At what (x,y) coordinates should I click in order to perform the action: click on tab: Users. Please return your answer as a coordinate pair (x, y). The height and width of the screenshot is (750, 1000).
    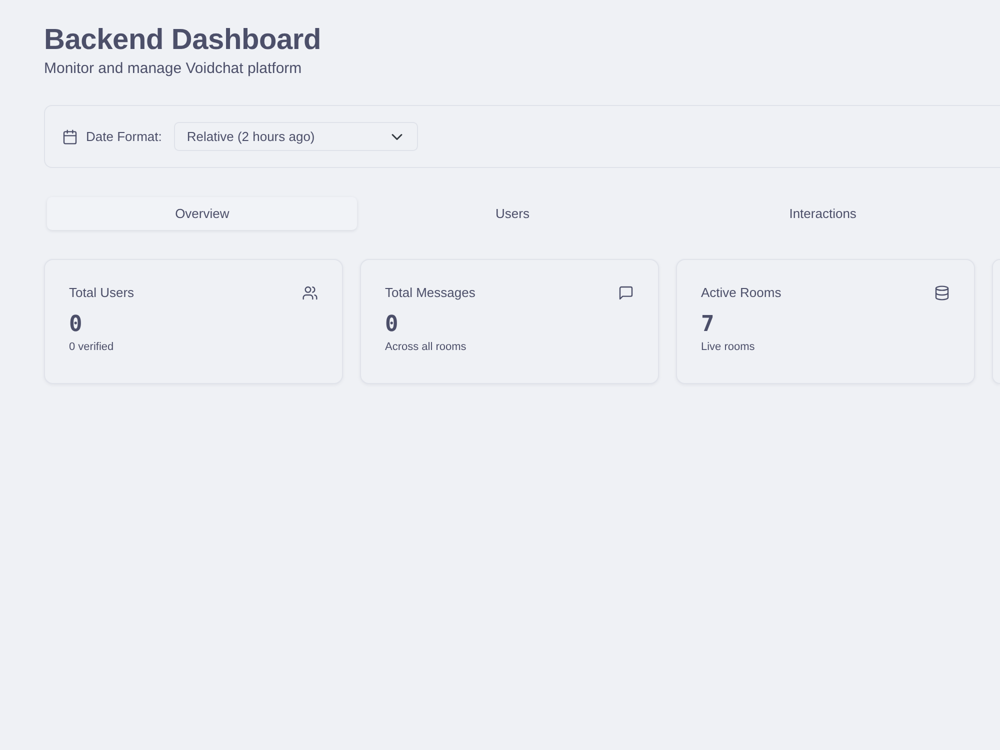
    Looking at the image, I should click on (512, 213).